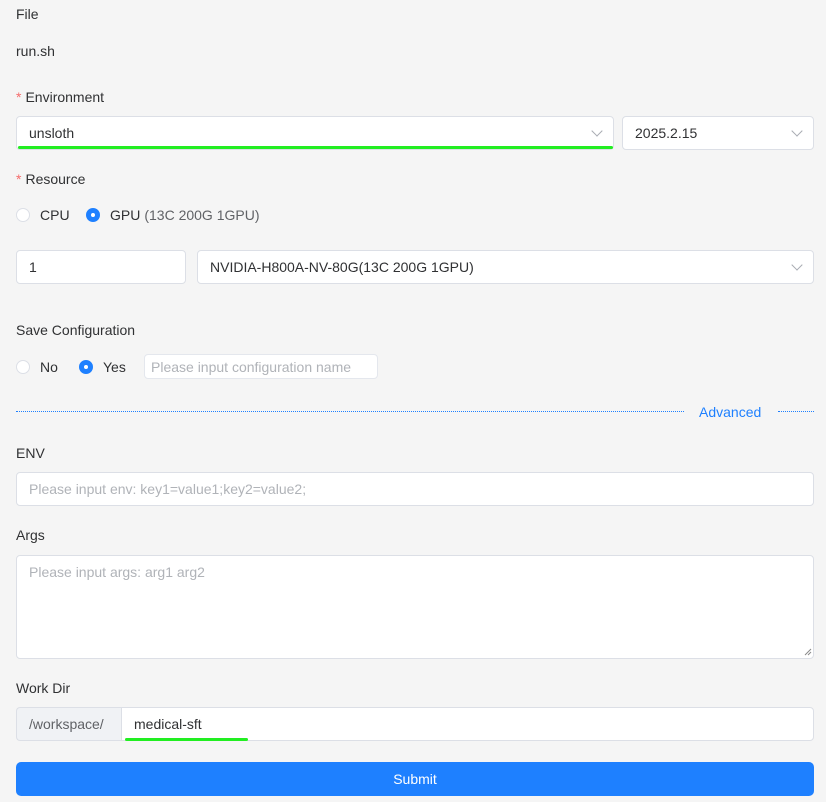 Image resolution: width=826 pixels, height=802 pixels. Describe the element at coordinates (76, 330) in the screenshot. I see `save-configuration-label: Save Configuration` at that location.